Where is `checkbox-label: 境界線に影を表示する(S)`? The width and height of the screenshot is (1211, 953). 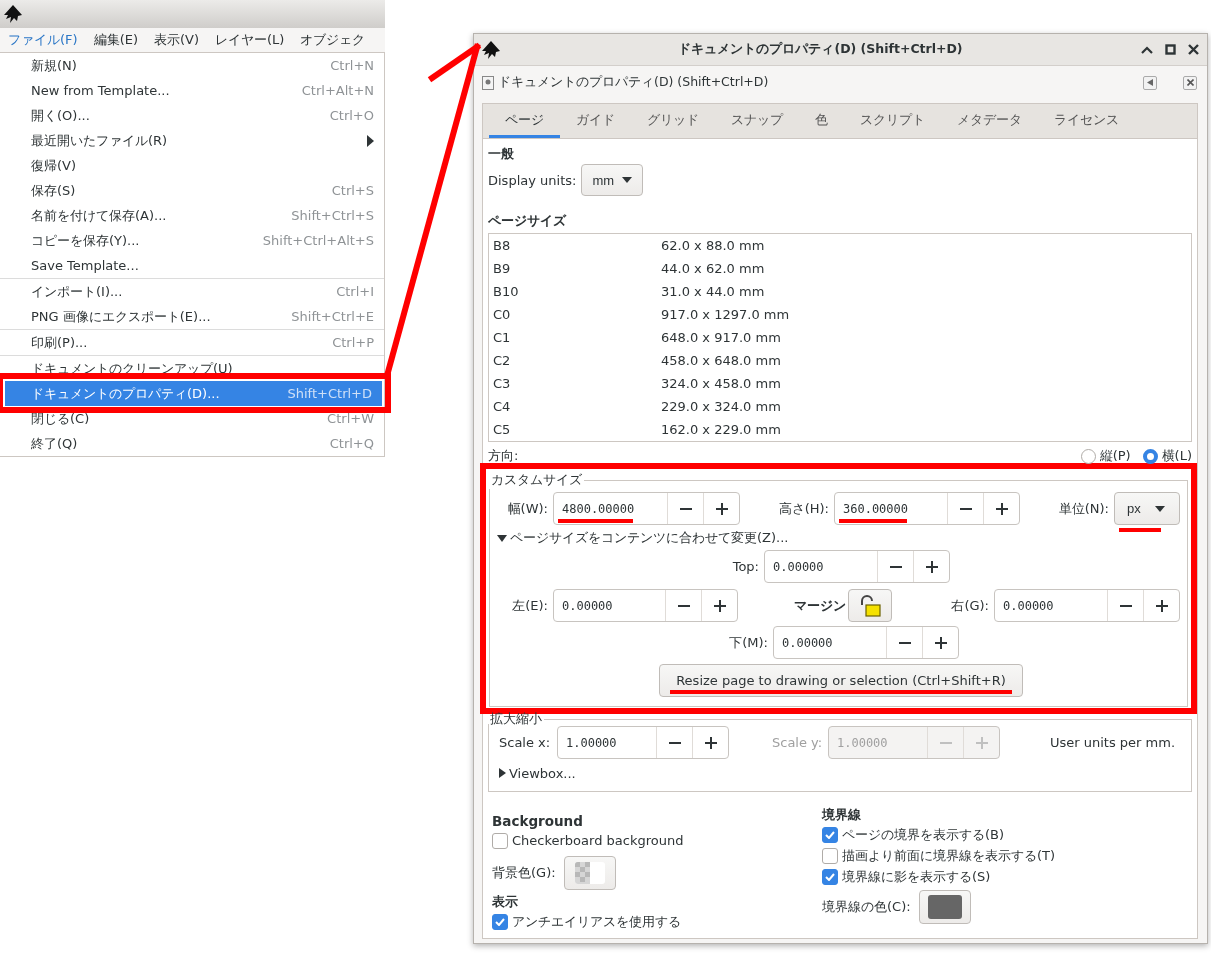
checkbox-label: 境界線に影を表示する(S) is located at coordinates (916, 876).